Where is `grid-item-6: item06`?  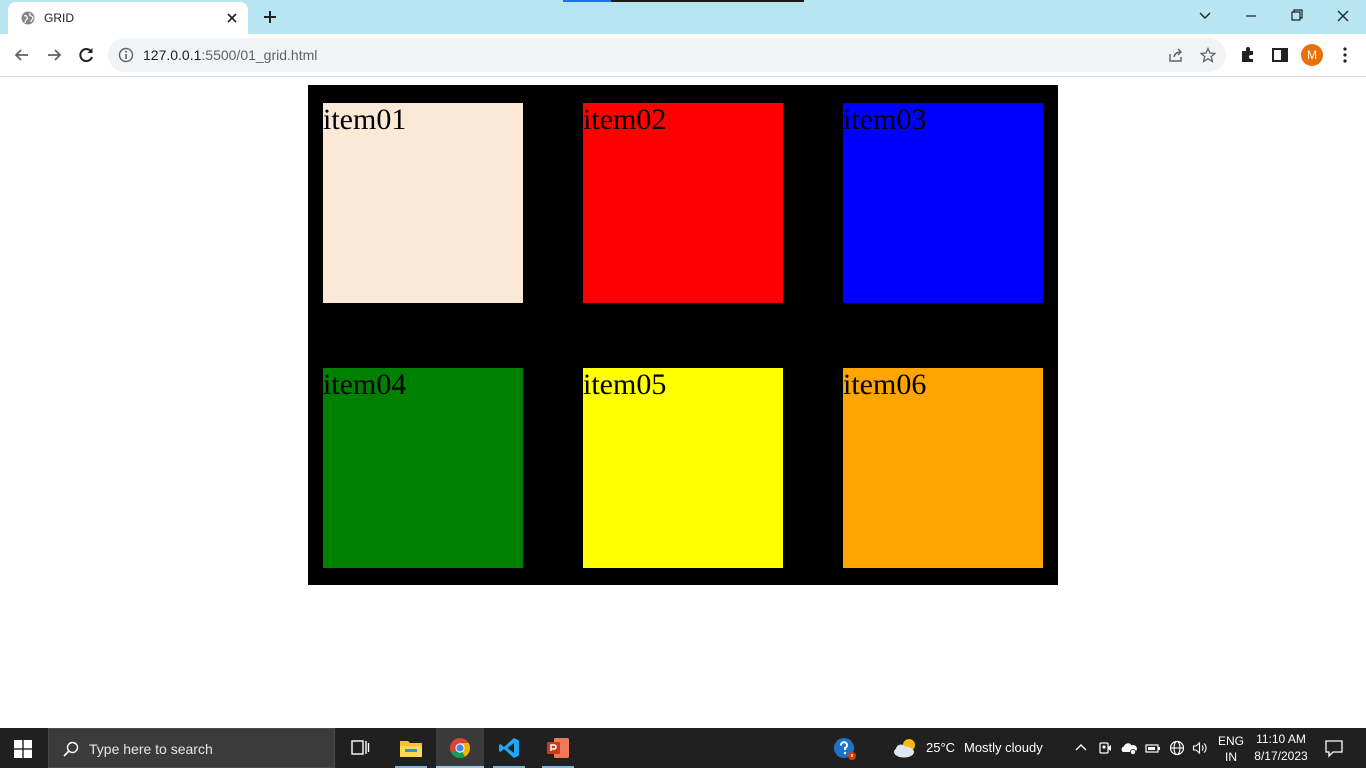 grid-item-6: item06 is located at coordinates (943, 468).